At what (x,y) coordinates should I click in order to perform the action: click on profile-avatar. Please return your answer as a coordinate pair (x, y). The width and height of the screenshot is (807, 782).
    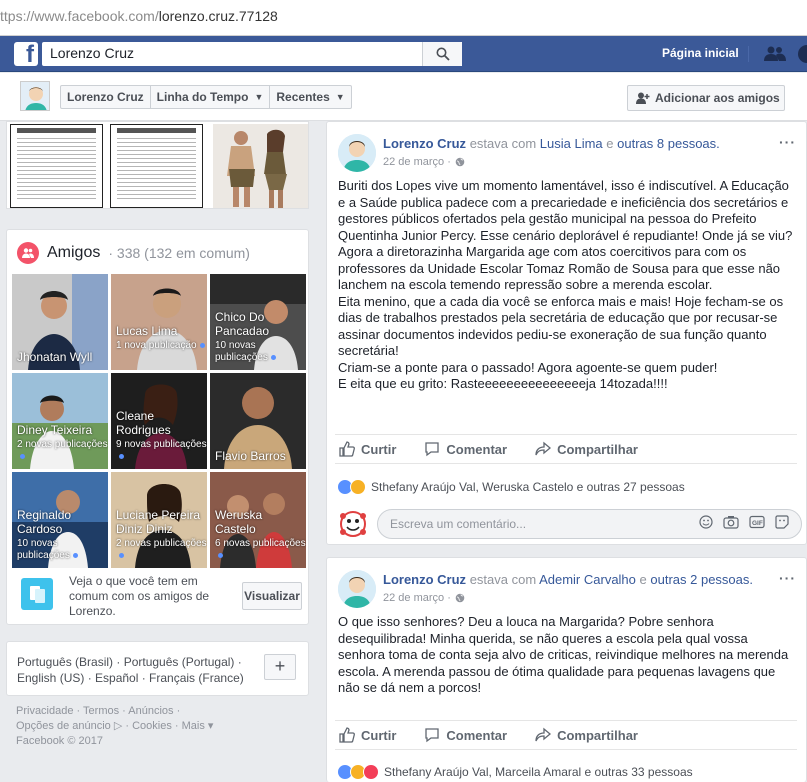
    Looking at the image, I should click on (35, 96).